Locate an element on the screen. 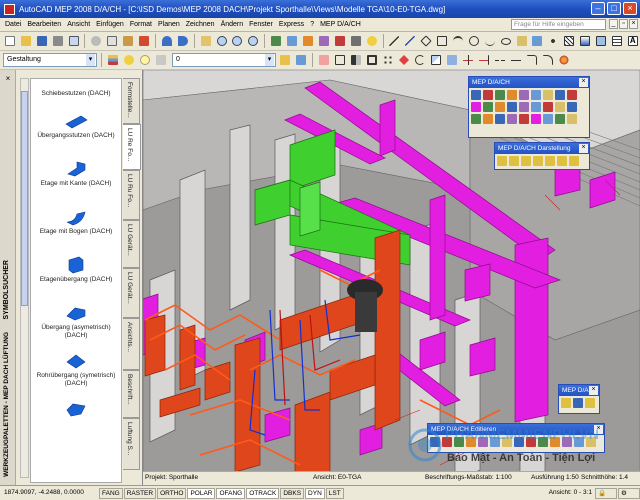 Image resolution: width=640 pixels, height=500 pixels. heating-icon is located at coordinates (500, 107).